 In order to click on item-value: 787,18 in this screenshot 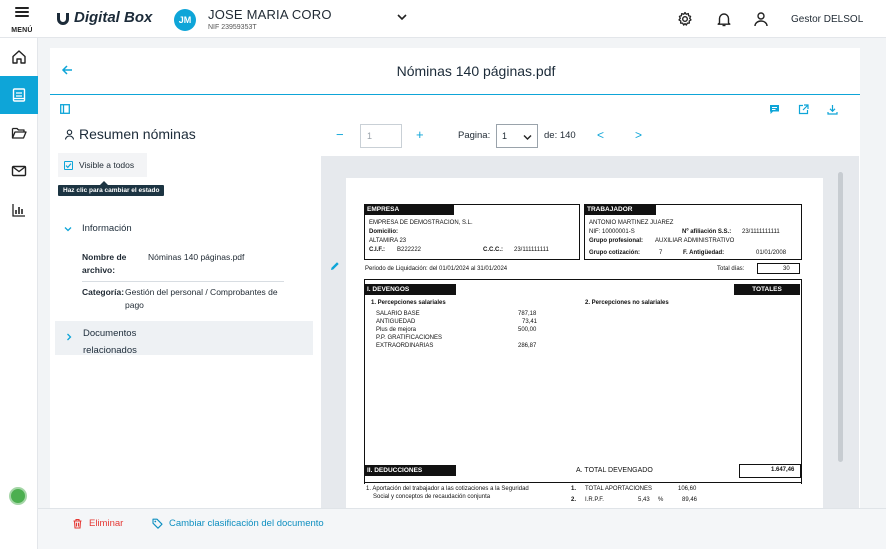, I will do `click(527, 314)`.